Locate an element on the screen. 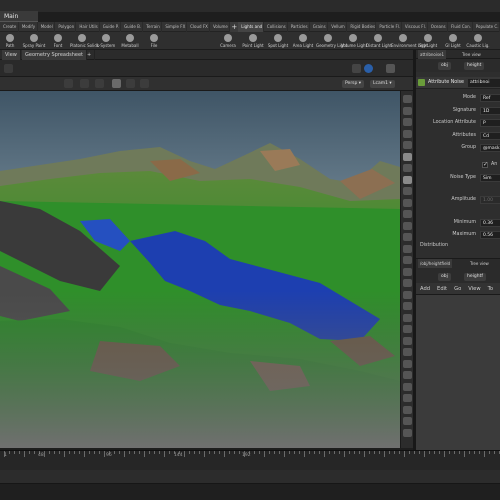 The width and height of the screenshot is (500, 500). network-menu-item: To is located at coordinates (490, 288).